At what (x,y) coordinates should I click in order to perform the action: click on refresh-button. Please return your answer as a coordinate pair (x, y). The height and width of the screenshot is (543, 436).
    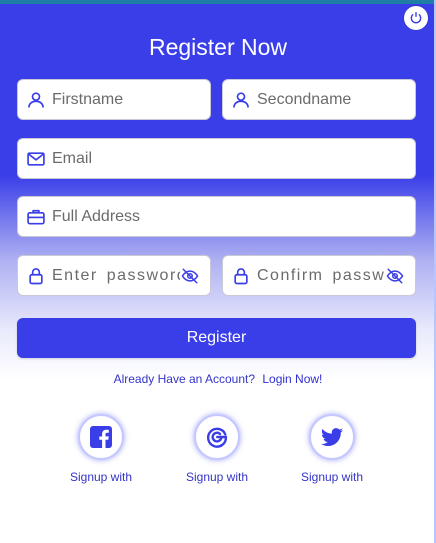
    Looking at the image, I should click on (416, 18).